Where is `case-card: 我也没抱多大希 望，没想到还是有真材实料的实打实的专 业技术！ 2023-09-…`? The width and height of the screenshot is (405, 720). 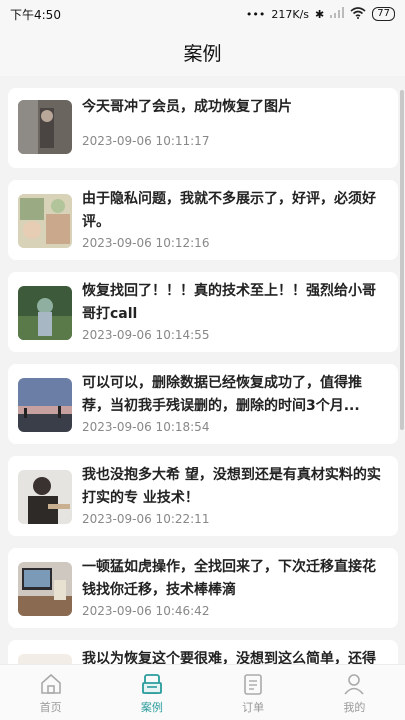
case-card: 我也没抱多大希 望，没想到还是有真材实料的实打实的专 业技术！ 2023-09-… is located at coordinates (203, 496).